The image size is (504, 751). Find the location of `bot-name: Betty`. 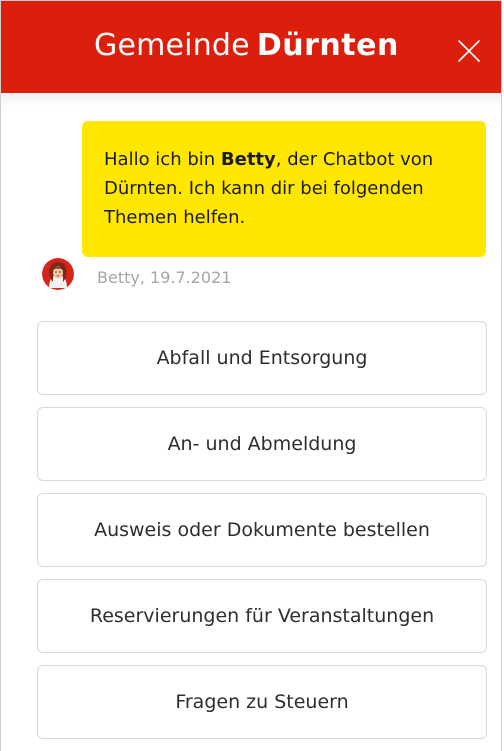

bot-name: Betty is located at coordinates (248, 159).